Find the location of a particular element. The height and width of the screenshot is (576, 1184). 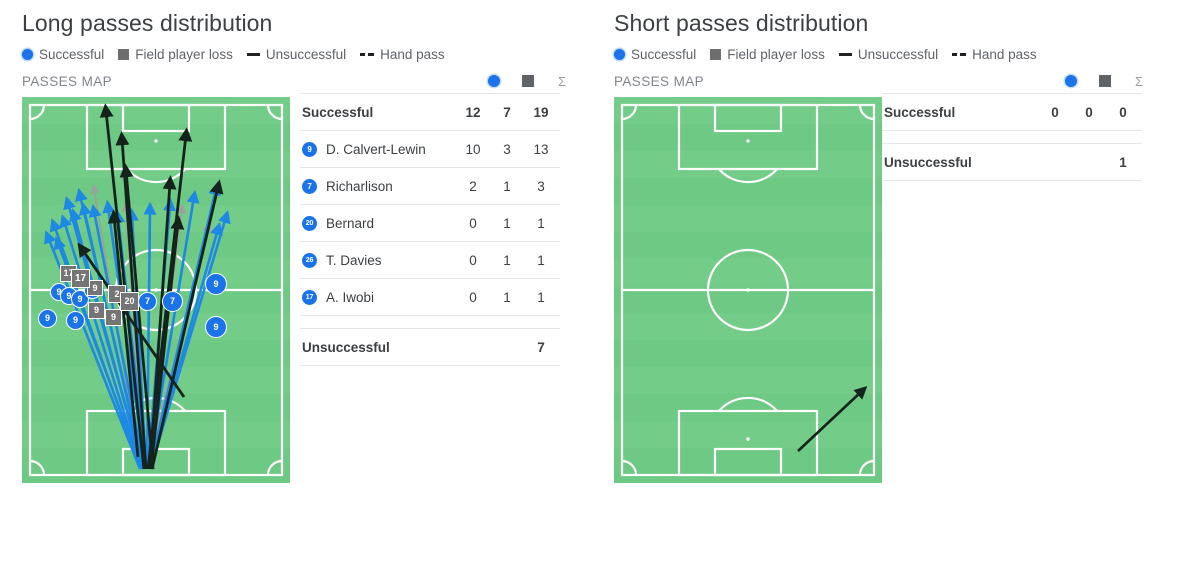

table-row: 20 Bernard 0 1 1 is located at coordinates (430, 222).